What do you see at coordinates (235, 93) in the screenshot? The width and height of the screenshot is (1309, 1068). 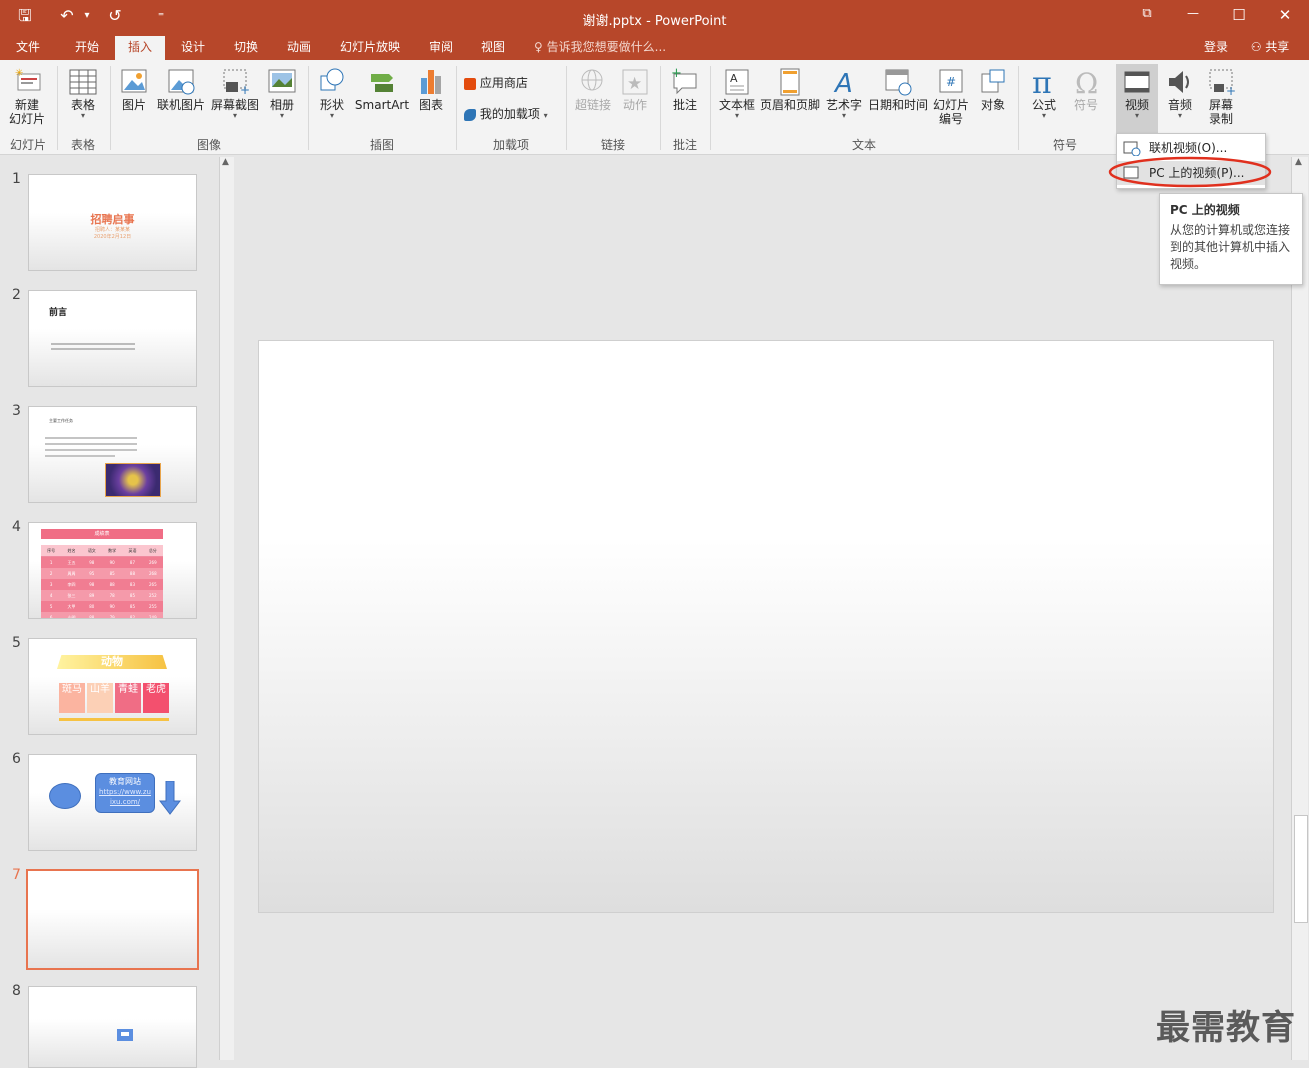 I see `screenshot-button: + 屏幕截图 ▾` at bounding box center [235, 93].